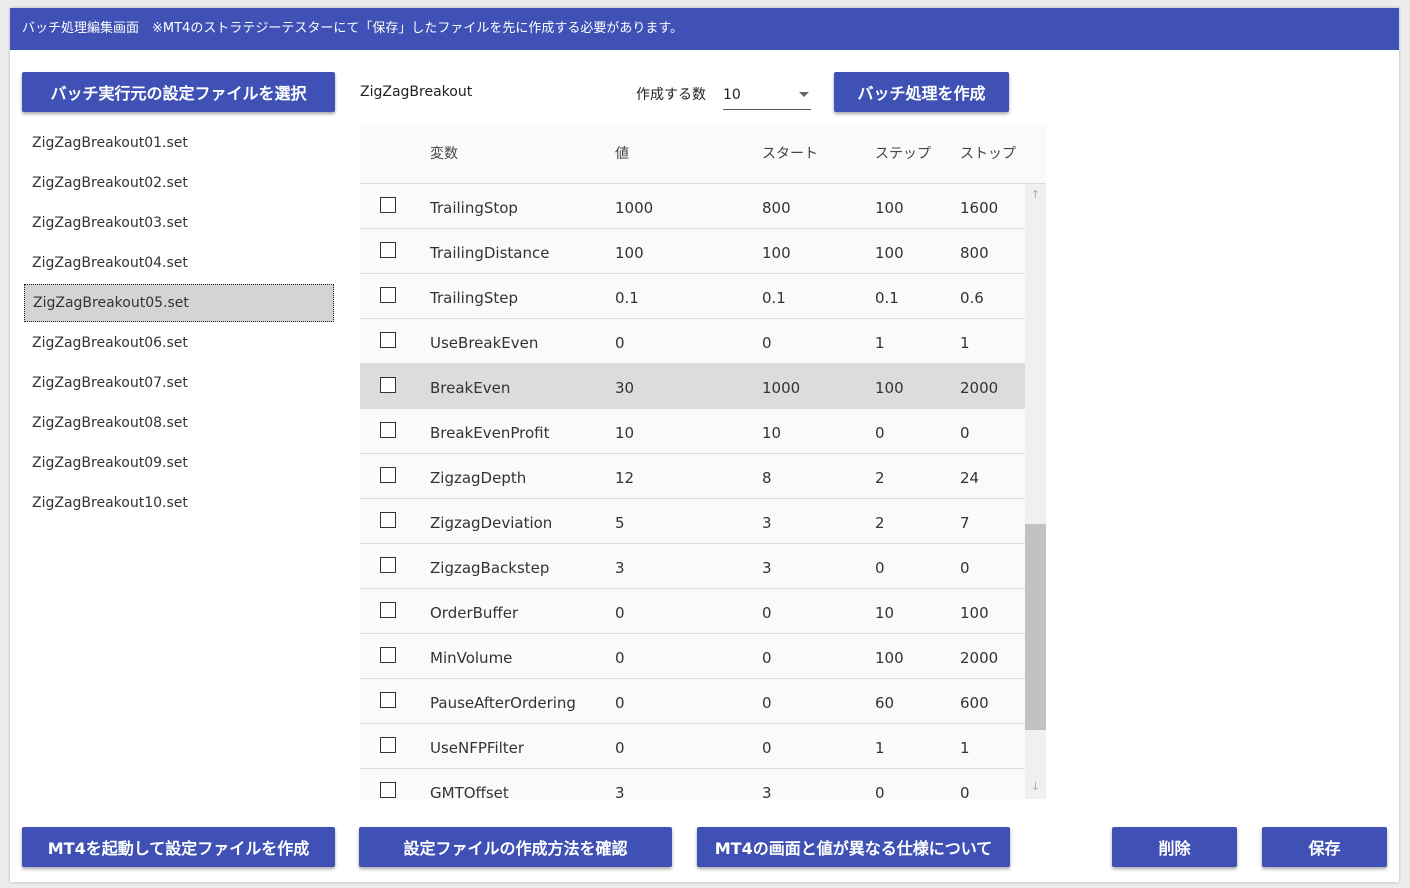 Image resolution: width=1410 pixels, height=888 pixels. Describe the element at coordinates (179, 263) in the screenshot. I see `file-list-item: ZigZagBreakout04.set` at that location.